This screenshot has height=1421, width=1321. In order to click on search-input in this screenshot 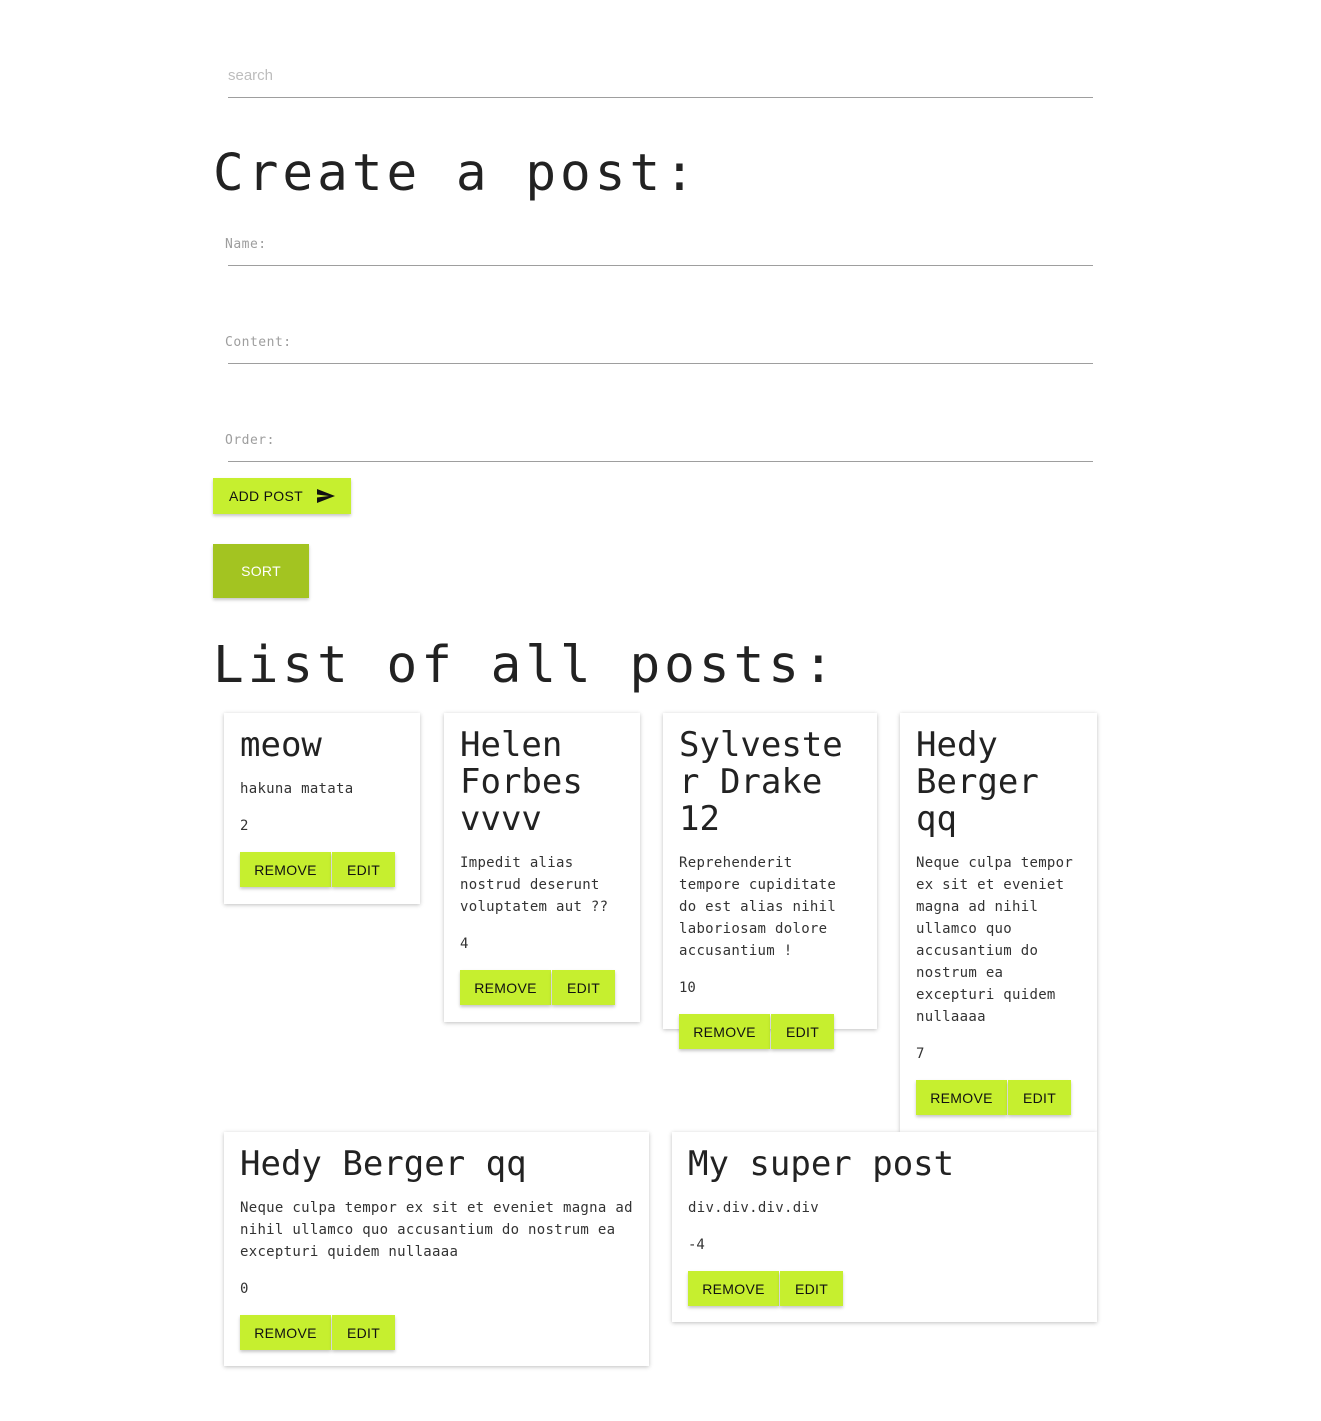, I will do `click(660, 75)`.